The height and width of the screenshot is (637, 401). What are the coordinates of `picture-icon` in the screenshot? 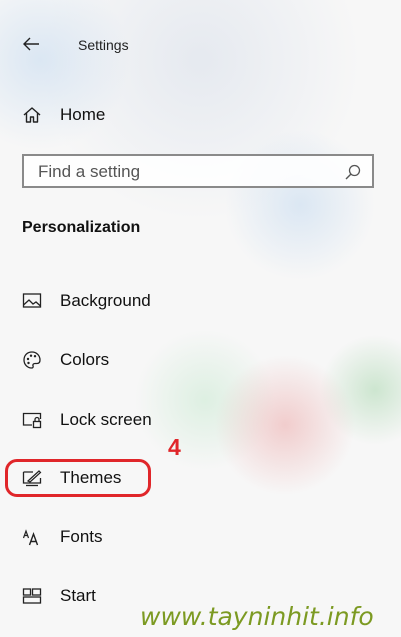 It's located at (32, 301).